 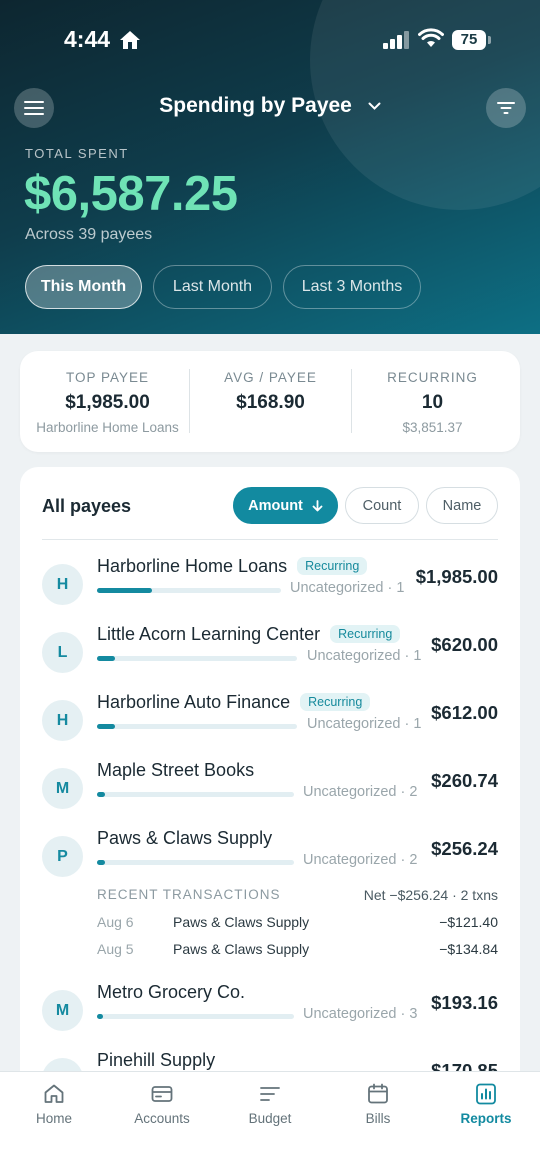 I want to click on filter-icon, so click(x=506, y=108).